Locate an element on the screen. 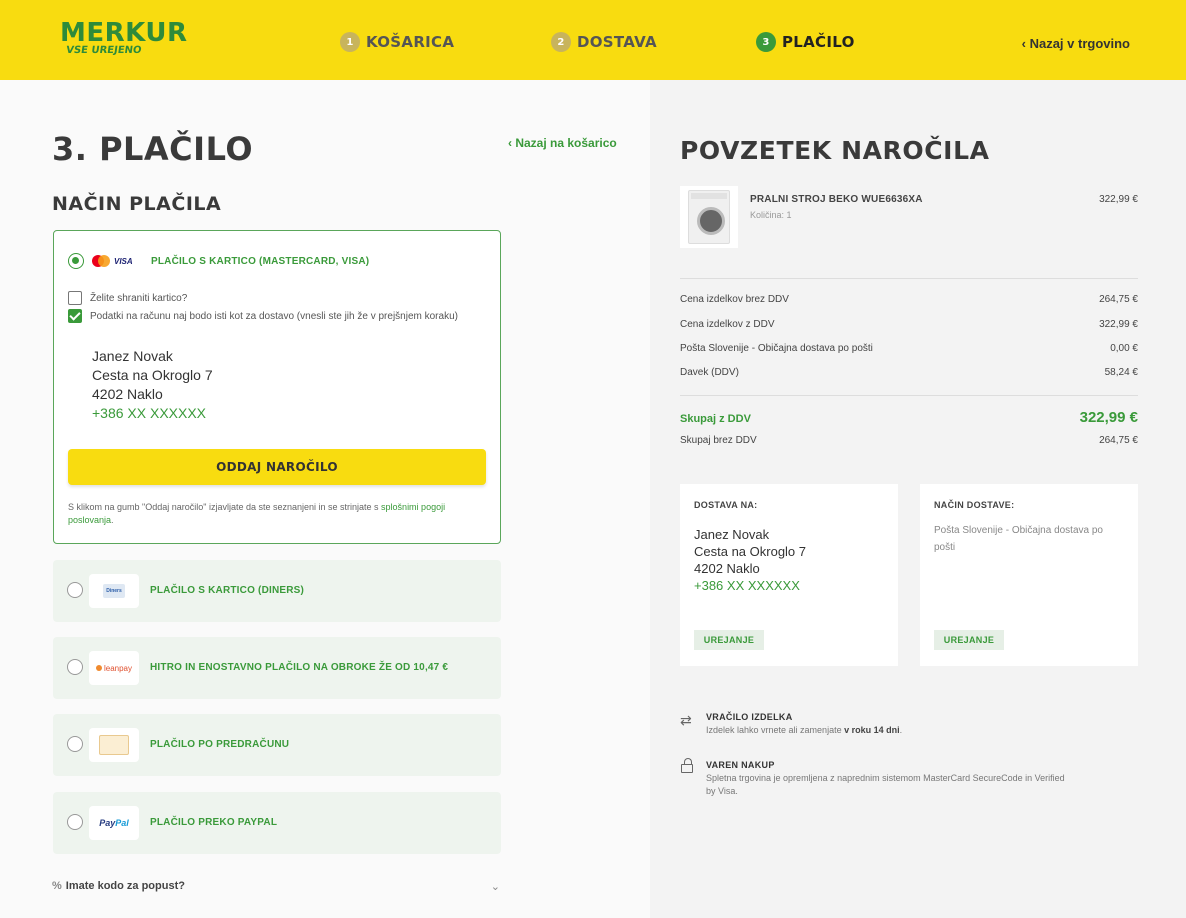 Image resolution: width=1186 pixels, height=918 pixels. invoice-payment-option: PLAČILO PO PREDRAČUNU is located at coordinates (277, 745).